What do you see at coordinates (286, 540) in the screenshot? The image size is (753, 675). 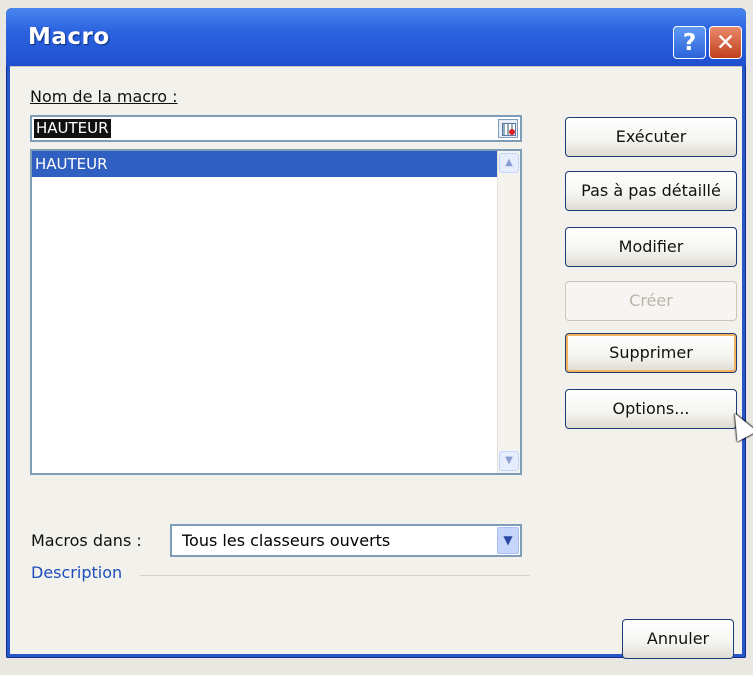 I see `macros-in-value: Tous les classeurs ouverts` at bounding box center [286, 540].